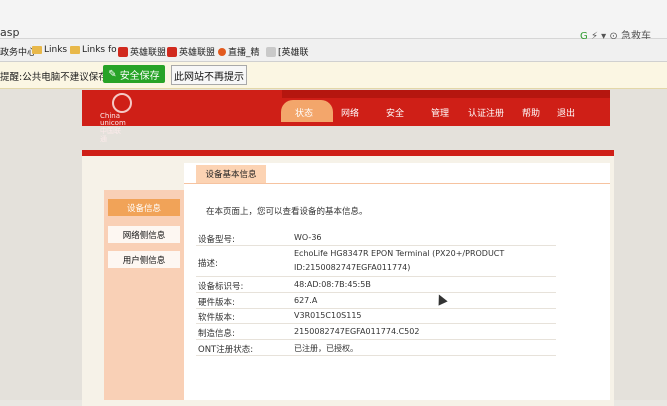 This screenshot has width=667, height=406. What do you see at coordinates (566, 112) in the screenshot?
I see `nav-logout: 退出` at bounding box center [566, 112].